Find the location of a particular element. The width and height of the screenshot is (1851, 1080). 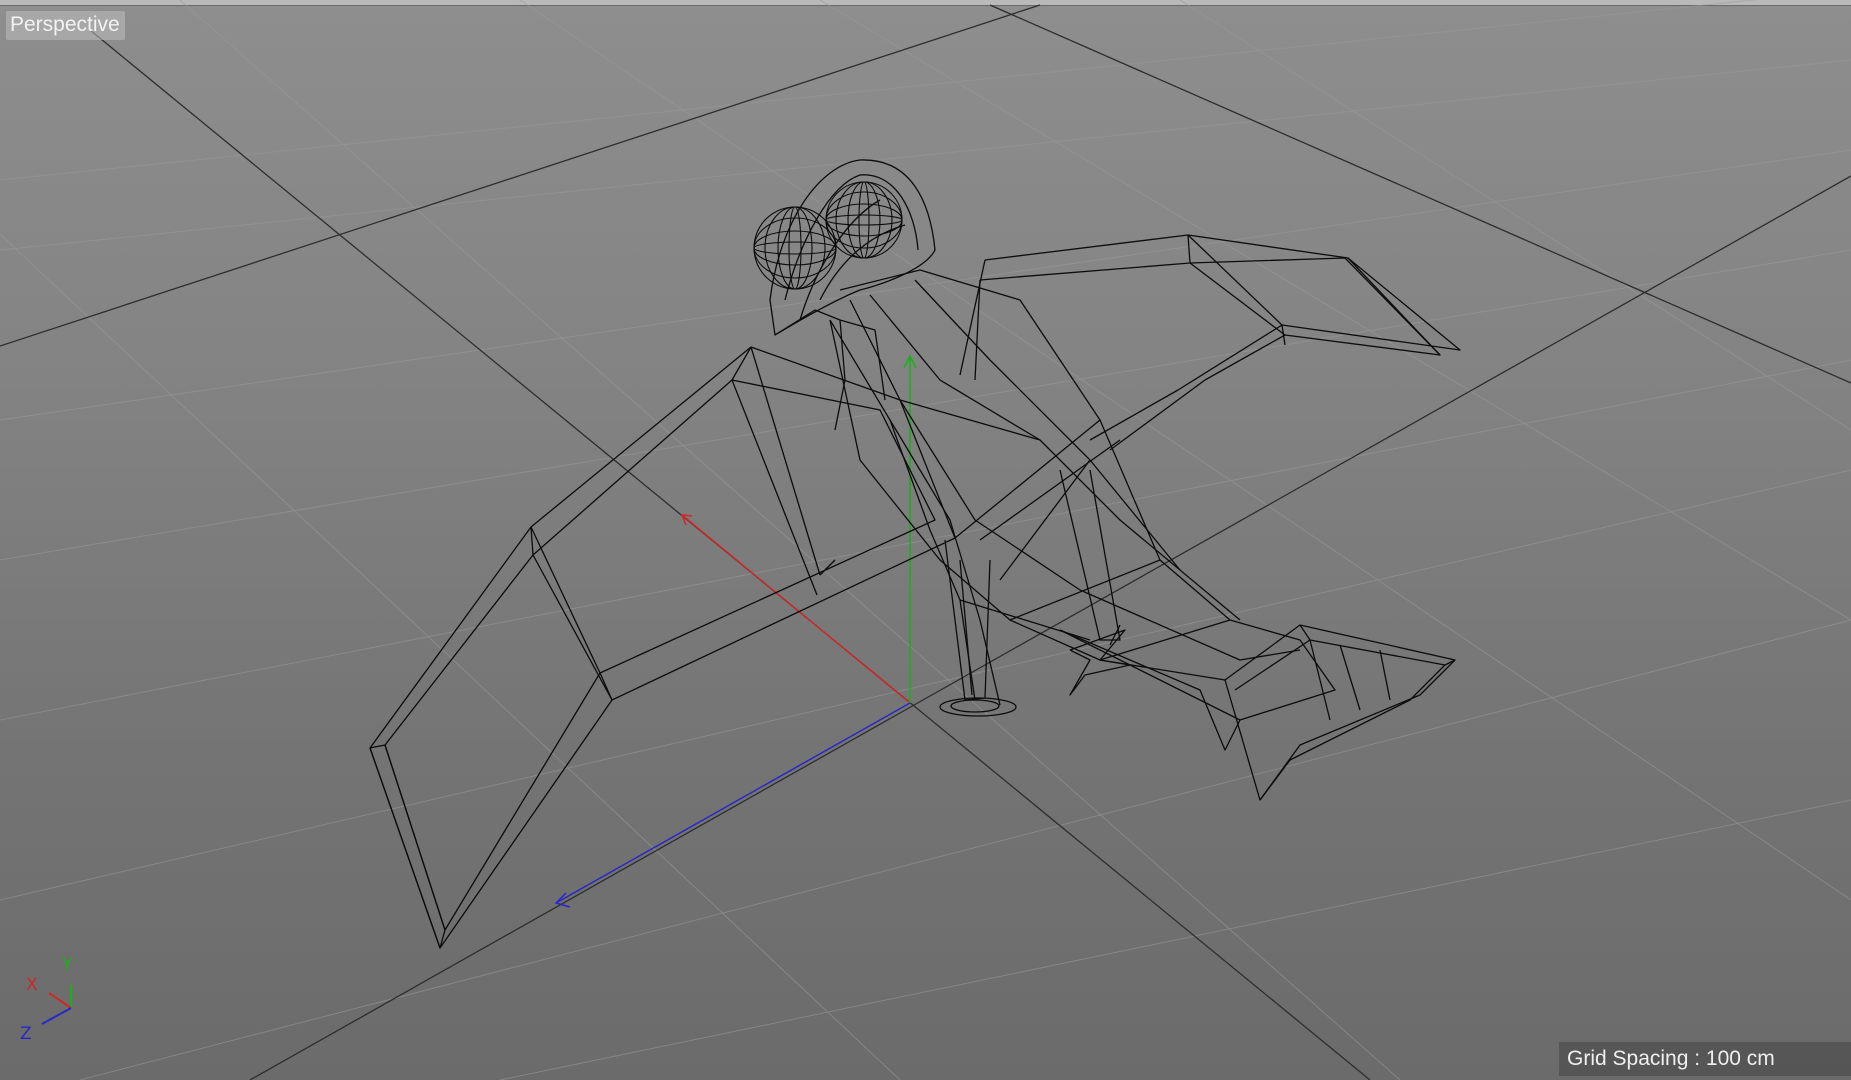

legs-mesh is located at coordinates (1035, 593).